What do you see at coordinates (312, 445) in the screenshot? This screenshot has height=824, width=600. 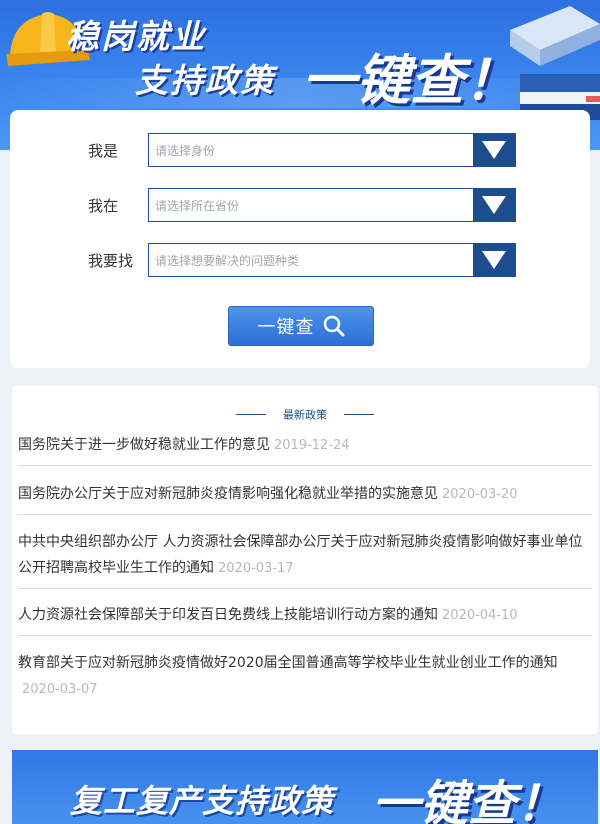 I see `policy-date: 2019-12-24` at bounding box center [312, 445].